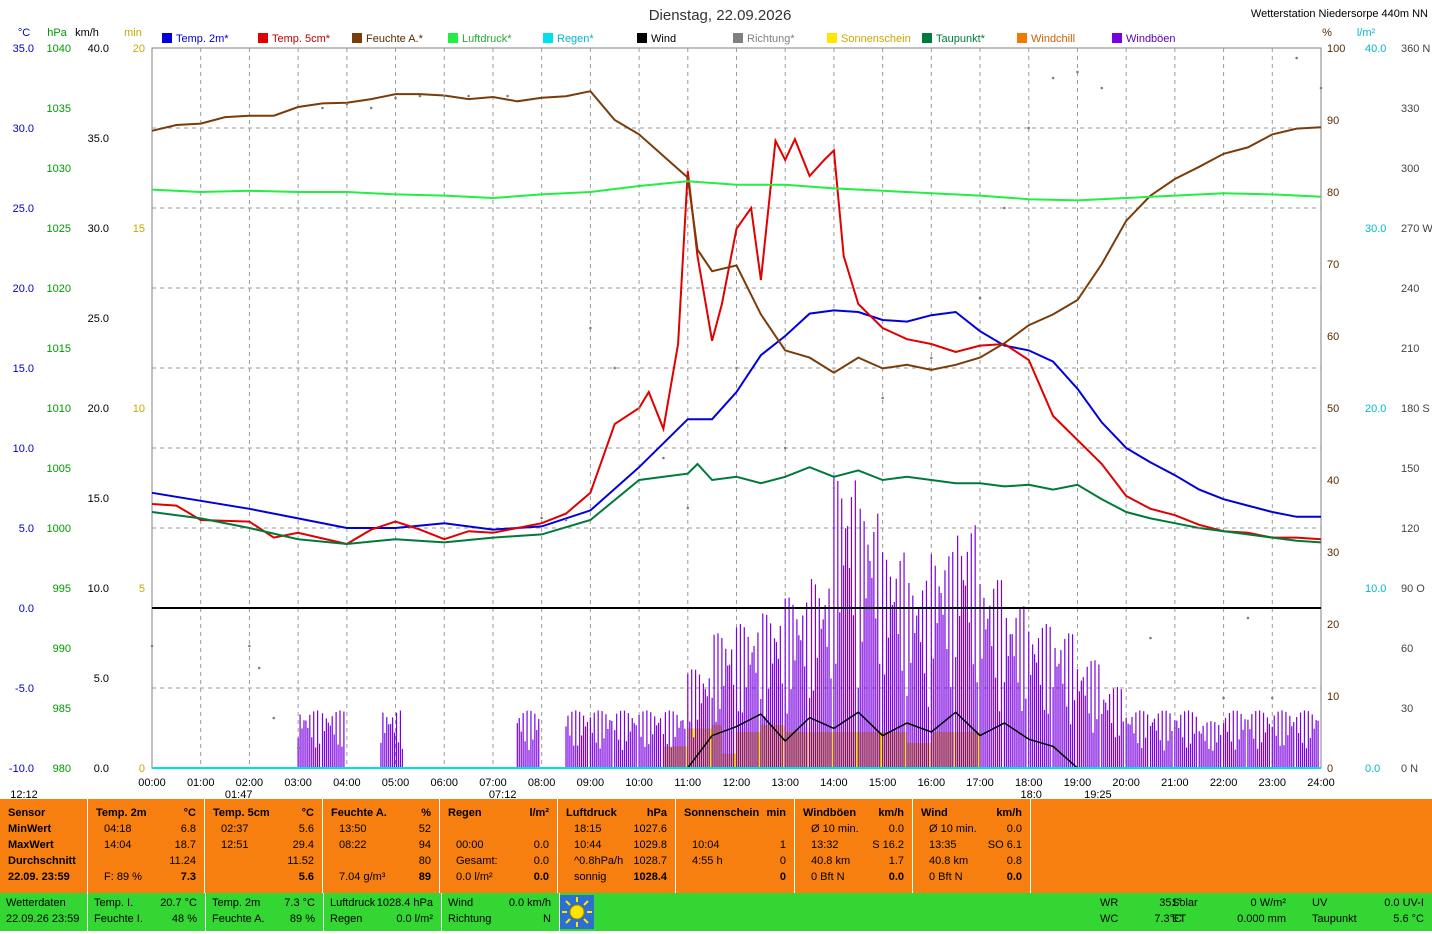 The image size is (1432, 934). What do you see at coordinates (114, 903) in the screenshot?
I see `reading-label: Temp. I.` at bounding box center [114, 903].